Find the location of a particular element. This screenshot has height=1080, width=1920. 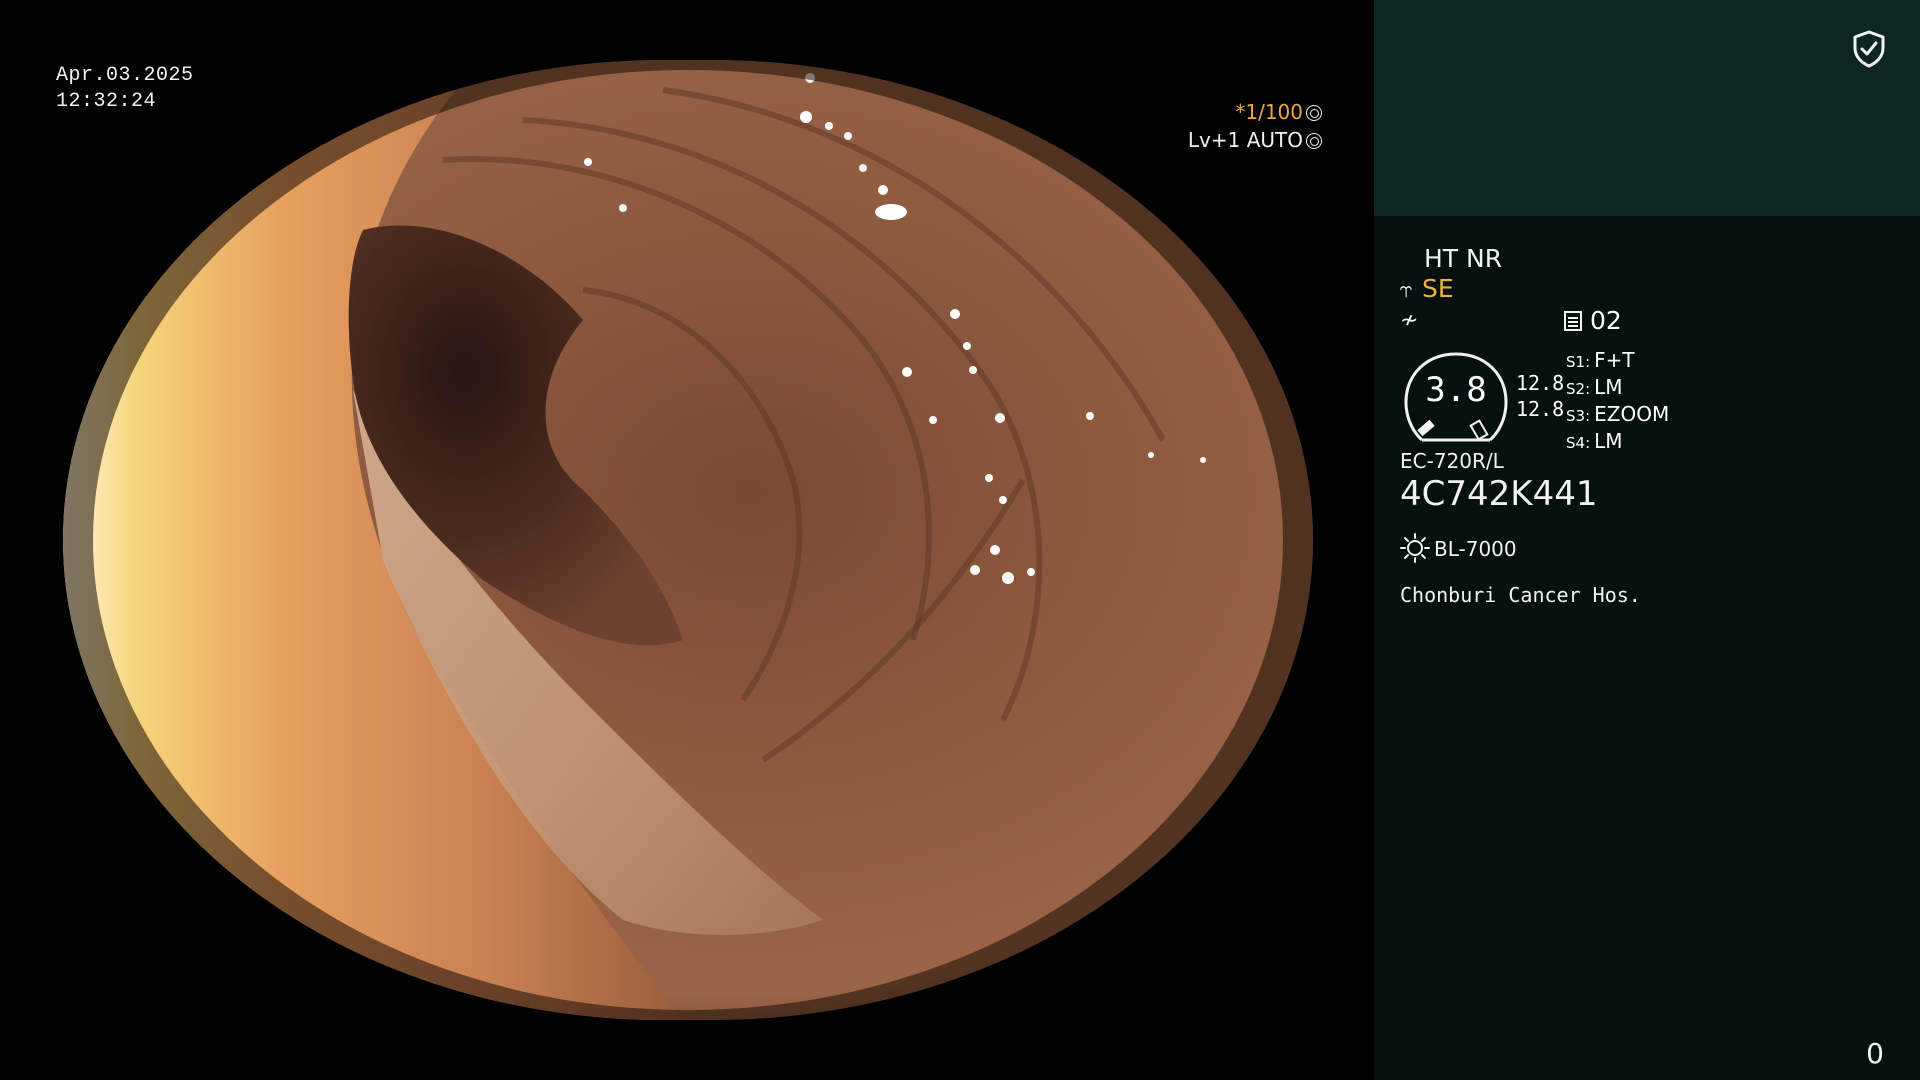

record-number: 02 is located at coordinates (1593, 320).